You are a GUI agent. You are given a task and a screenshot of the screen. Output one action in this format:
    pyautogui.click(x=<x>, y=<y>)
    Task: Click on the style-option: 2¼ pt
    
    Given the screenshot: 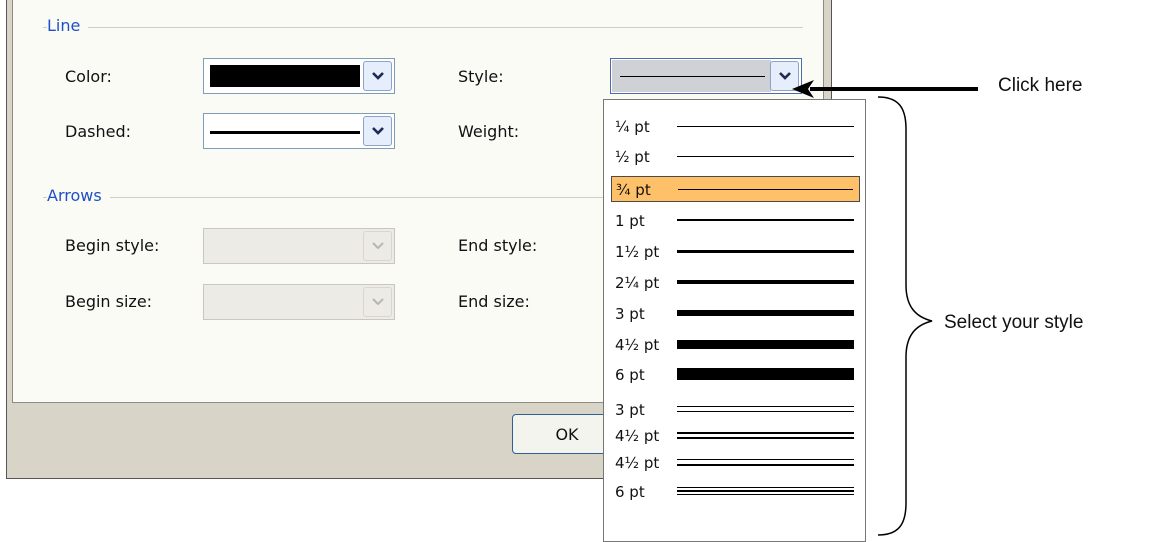 What is the action you would take?
    pyautogui.click(x=735, y=283)
    